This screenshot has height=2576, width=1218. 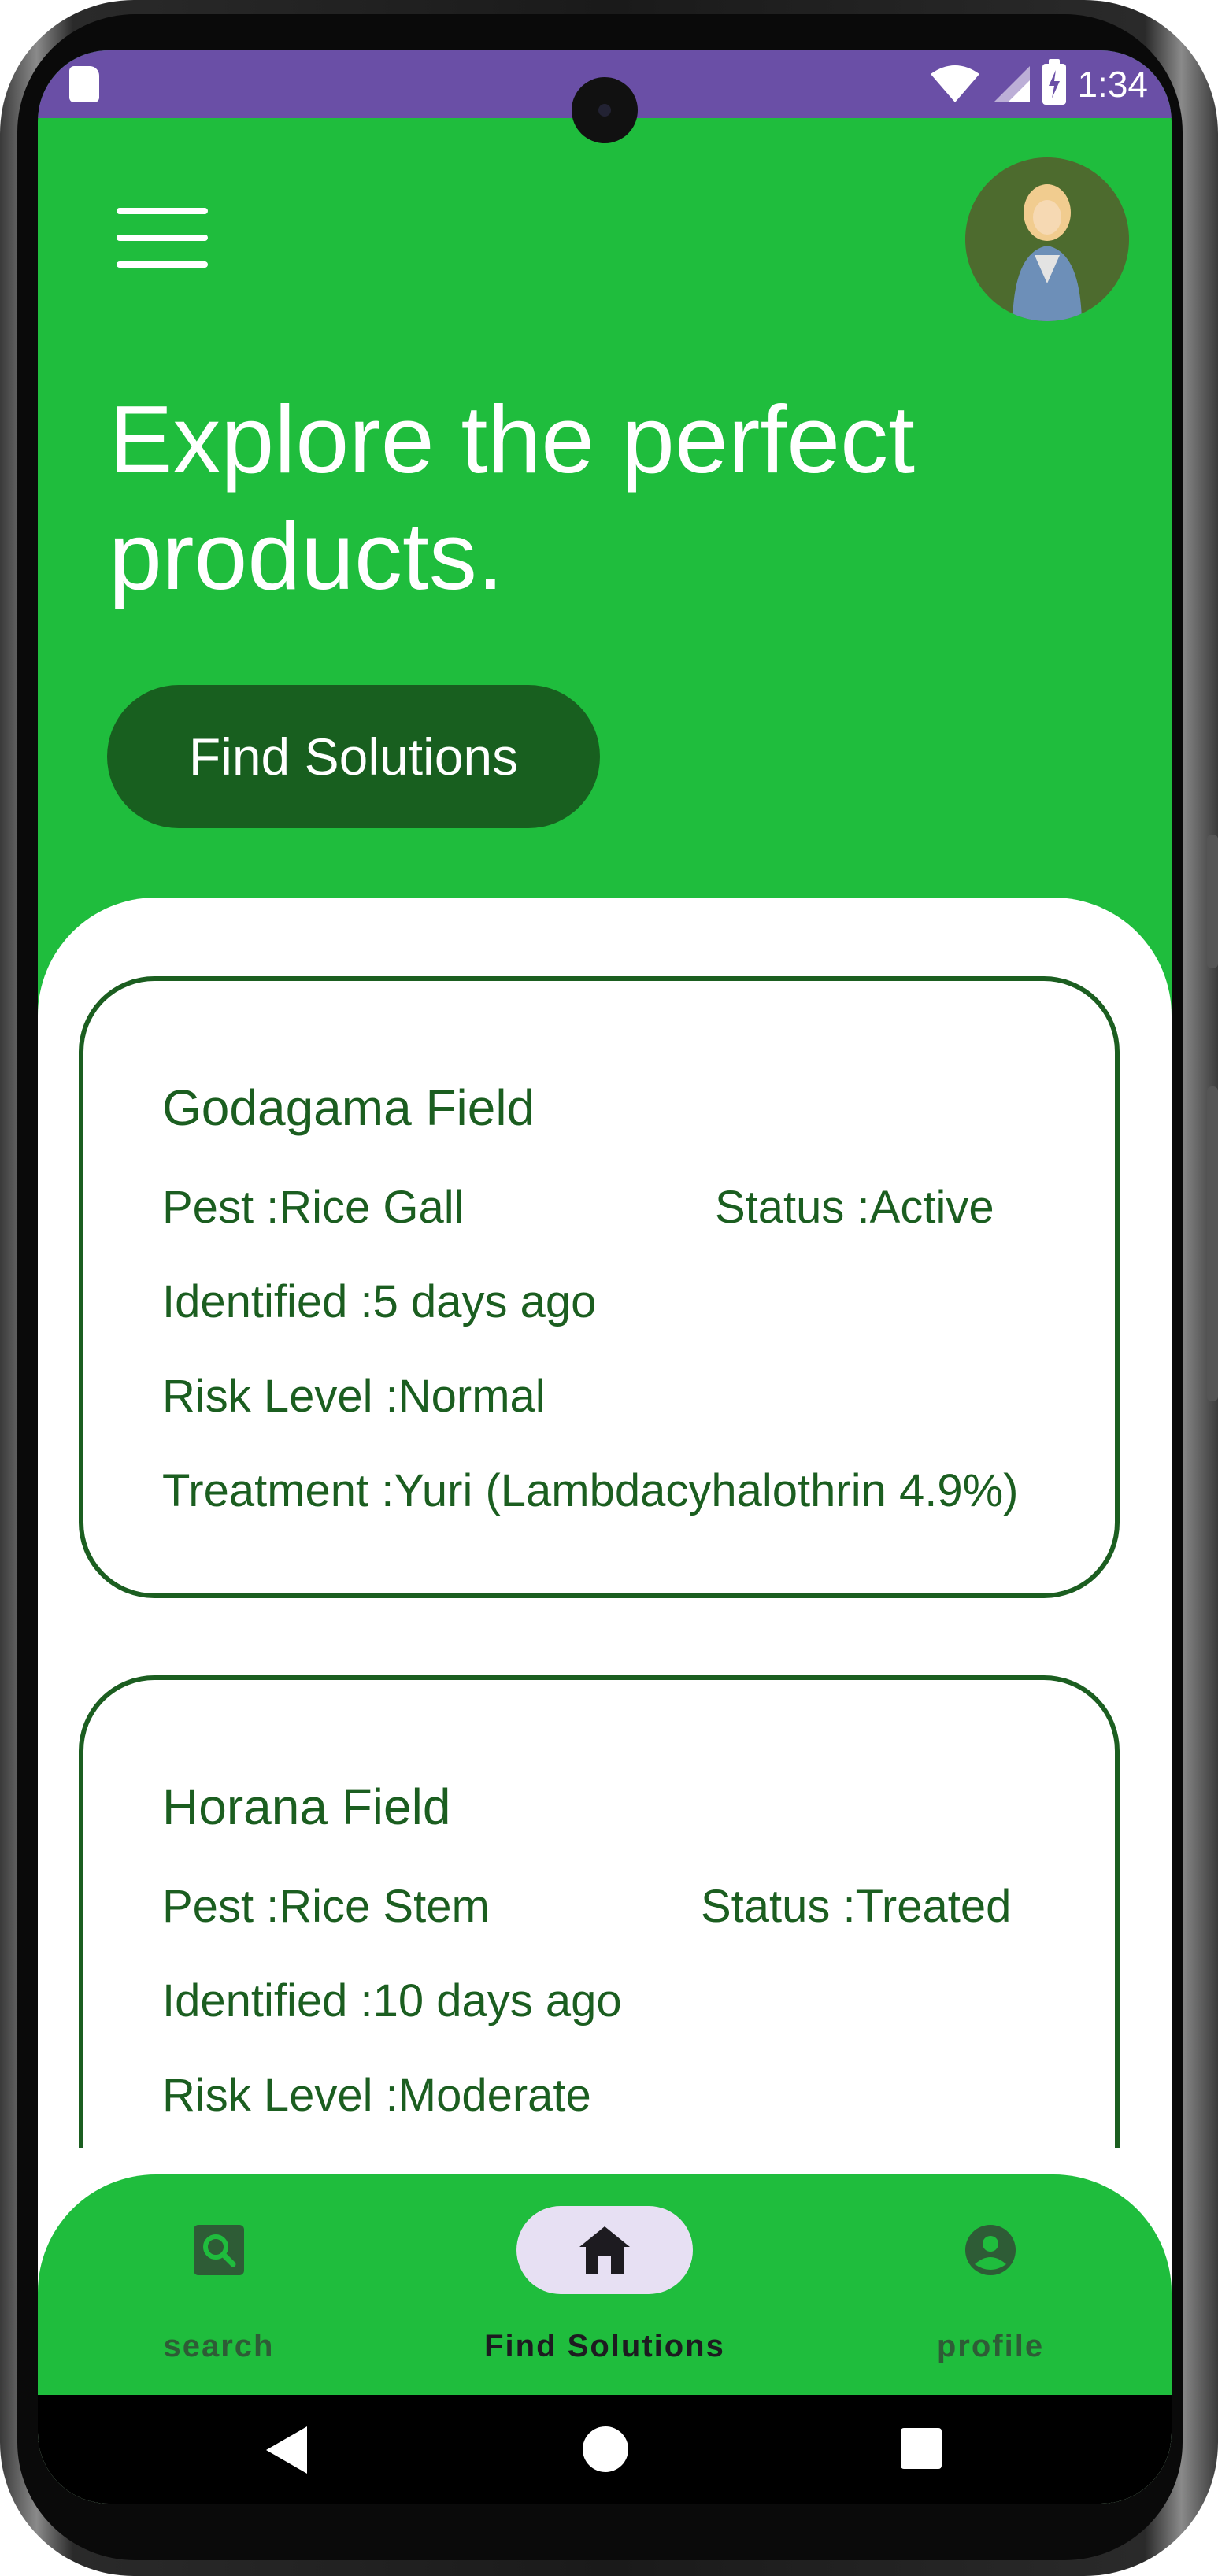 What do you see at coordinates (286, 2450) in the screenshot?
I see `back-icon` at bounding box center [286, 2450].